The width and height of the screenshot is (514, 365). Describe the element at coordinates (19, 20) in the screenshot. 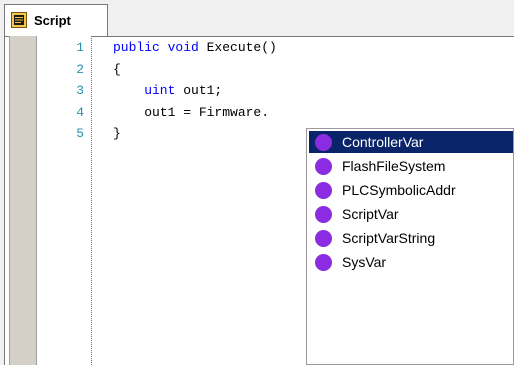

I see `script-document-icon` at that location.